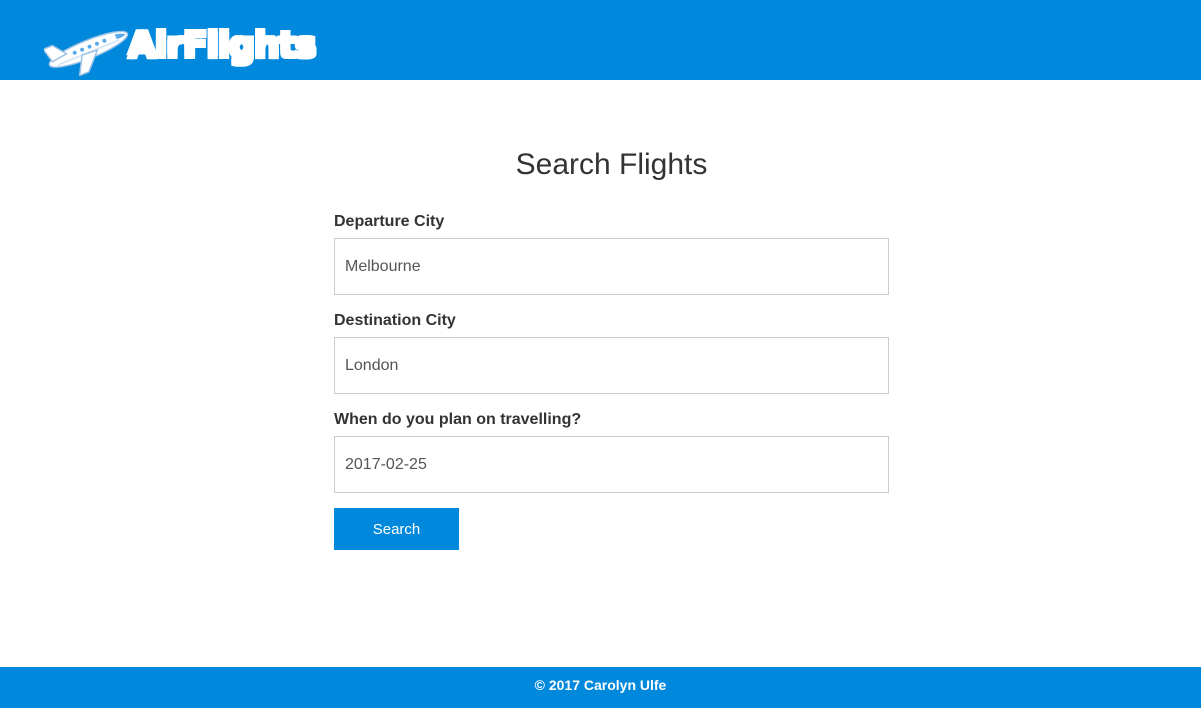 This screenshot has width=1201, height=708. I want to click on destination-field-group: Destination City, so click(611, 352).